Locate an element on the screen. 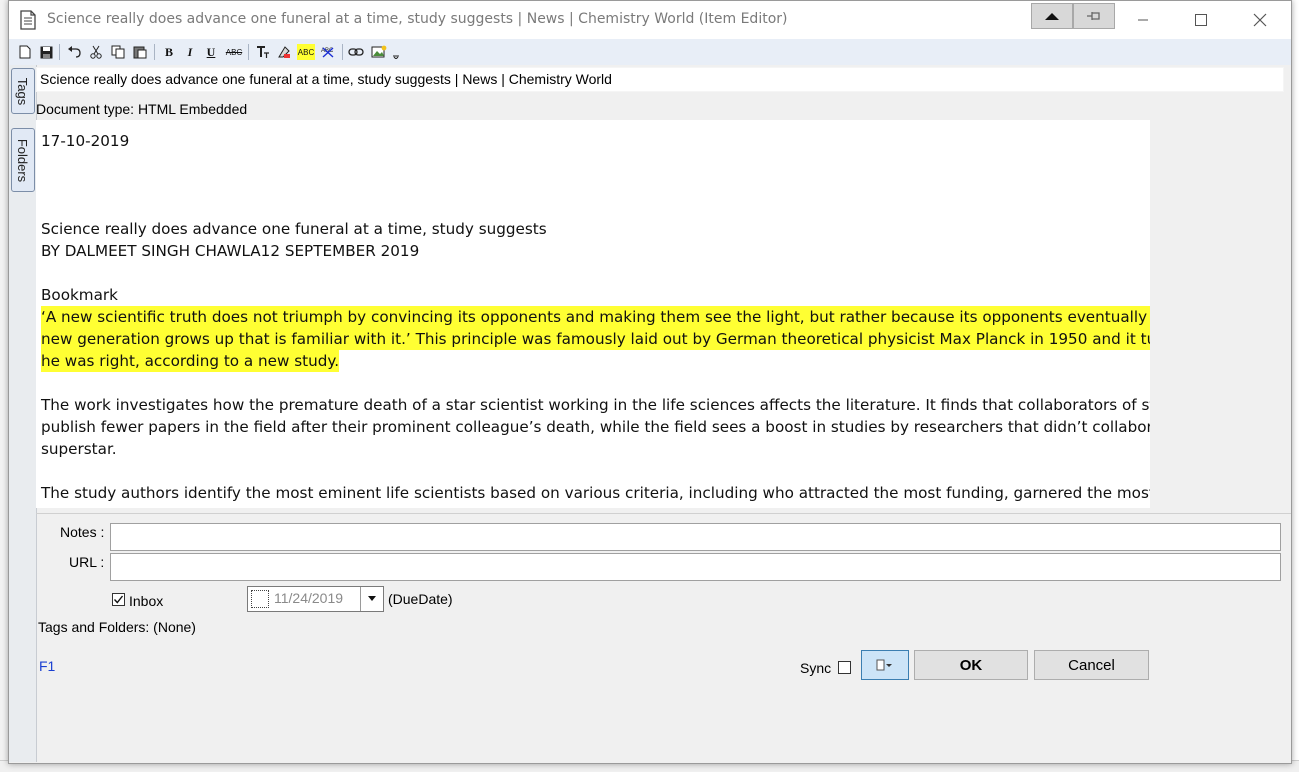 Image resolution: width=1299 pixels, height=772 pixels. new-document-button is located at coordinates (25, 52).